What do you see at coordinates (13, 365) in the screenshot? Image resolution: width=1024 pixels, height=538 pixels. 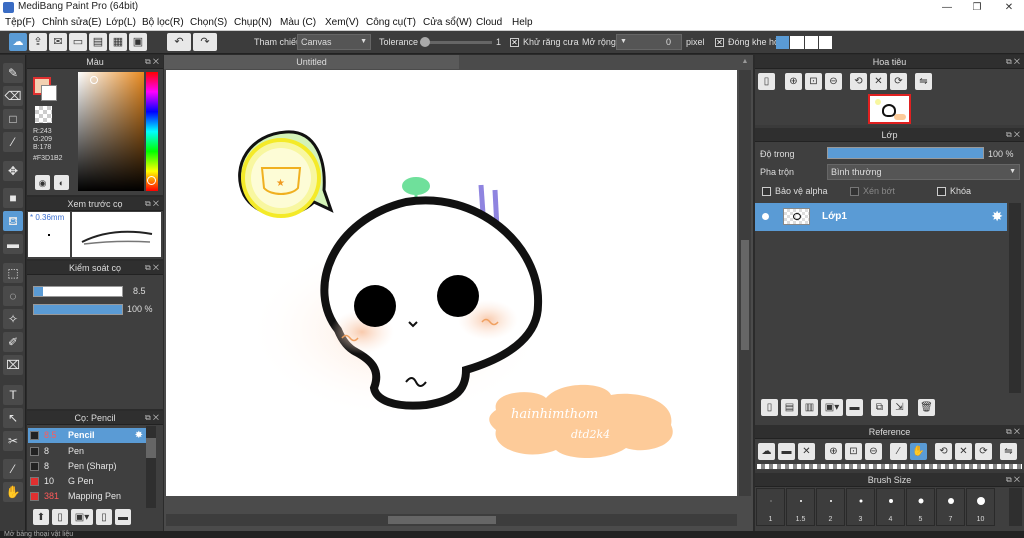 I see `select-eraser-icon: ⌧` at bounding box center [13, 365].